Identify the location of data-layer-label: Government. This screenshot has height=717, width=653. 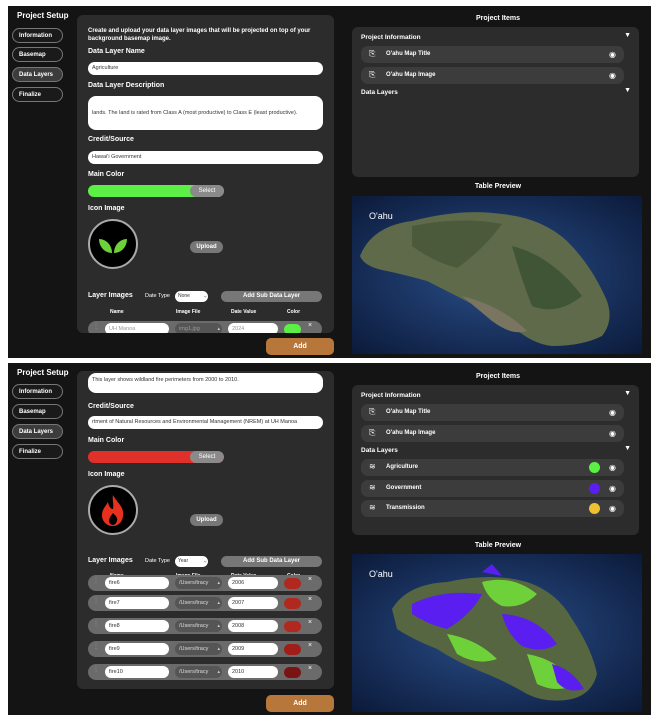
(404, 488).